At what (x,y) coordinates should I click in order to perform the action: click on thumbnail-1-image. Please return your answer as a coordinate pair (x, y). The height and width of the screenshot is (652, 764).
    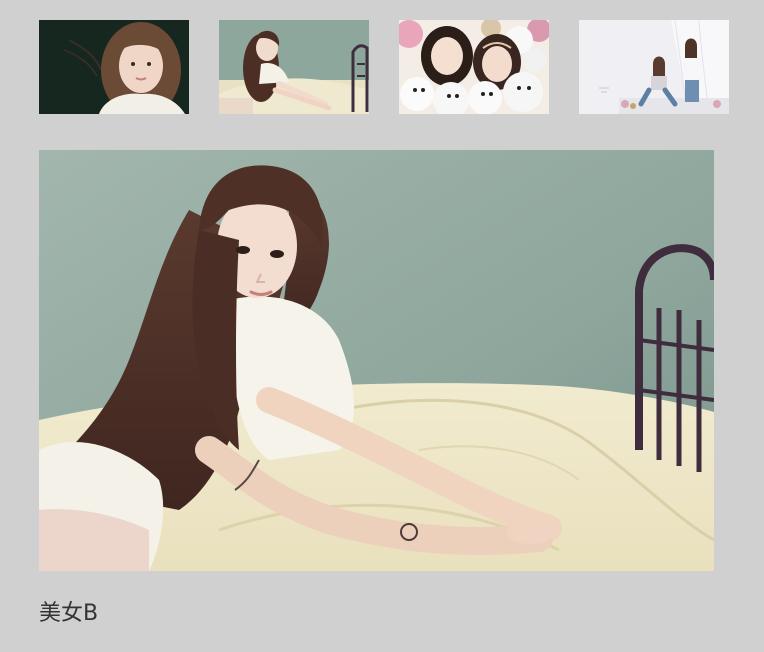
    Looking at the image, I should click on (114, 67).